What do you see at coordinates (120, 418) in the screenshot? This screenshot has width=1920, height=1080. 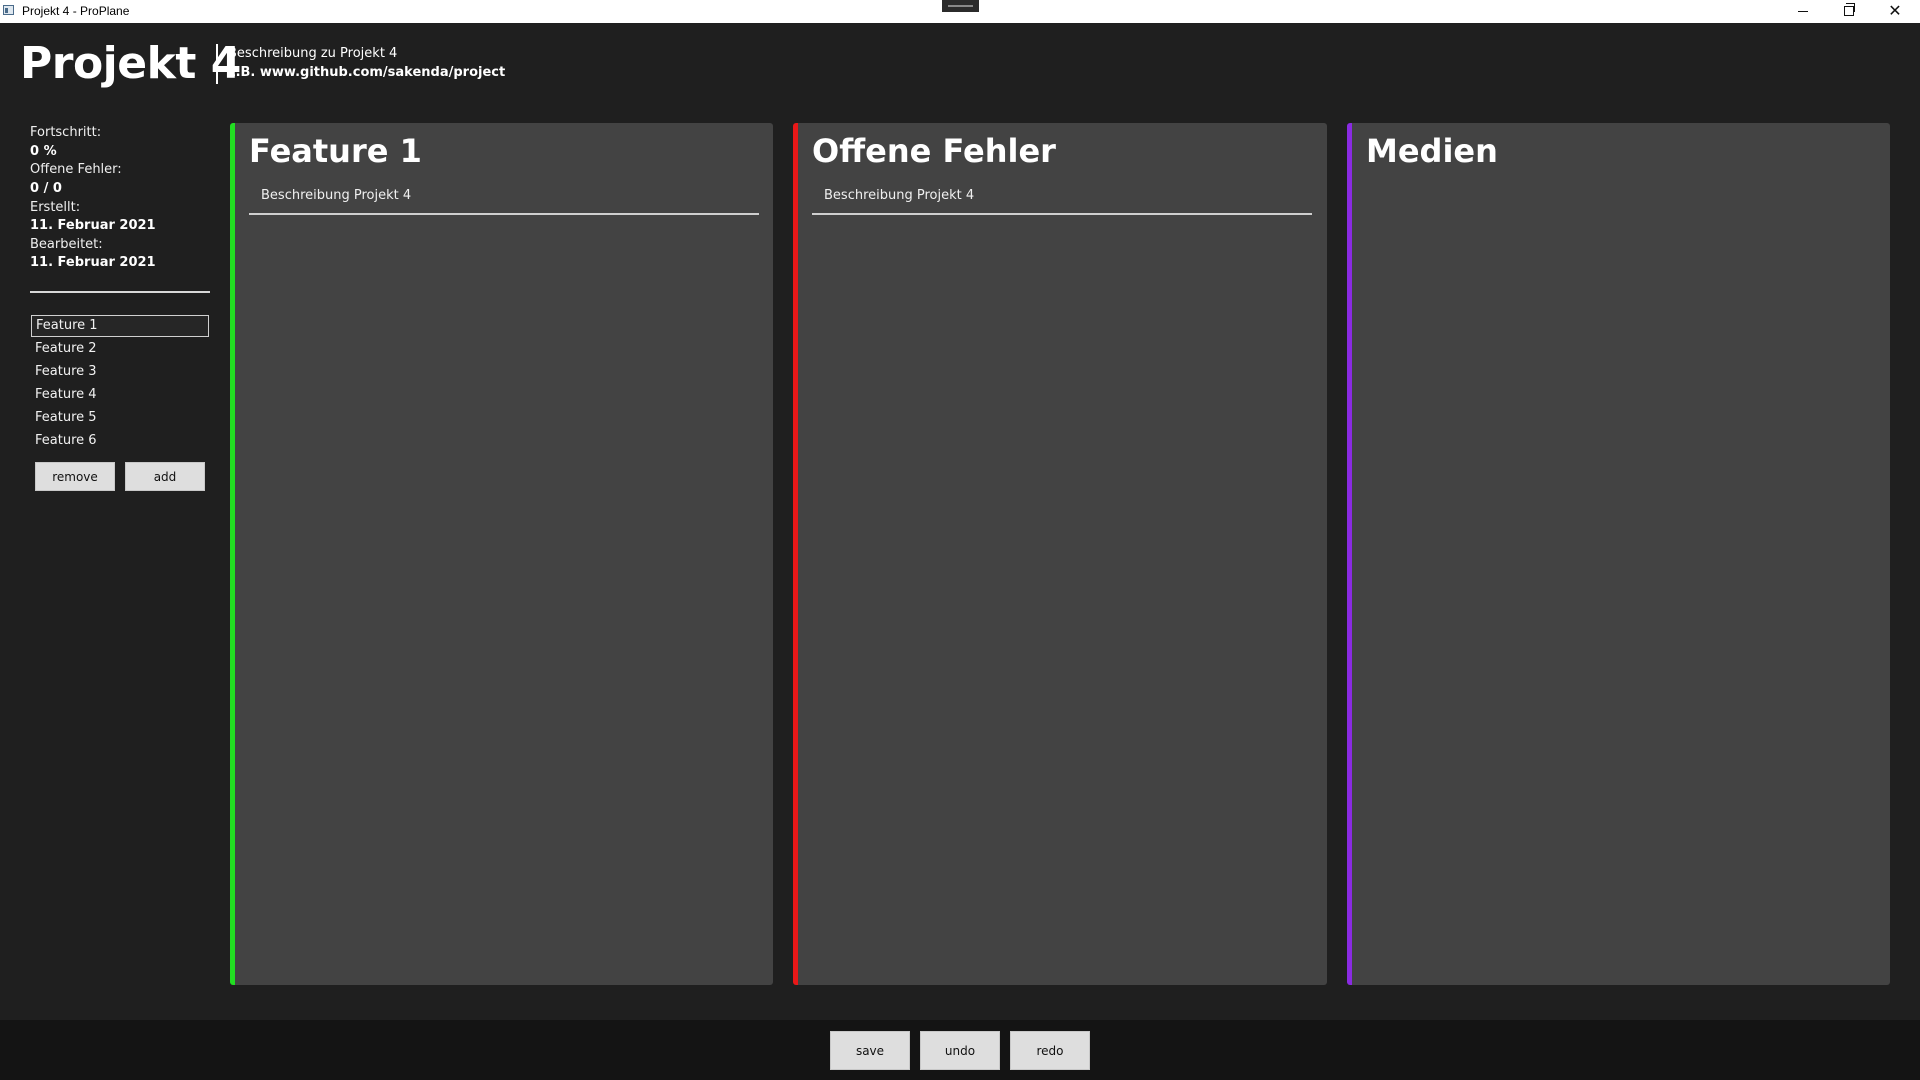 I see `feature-list-item: Feature 5` at bounding box center [120, 418].